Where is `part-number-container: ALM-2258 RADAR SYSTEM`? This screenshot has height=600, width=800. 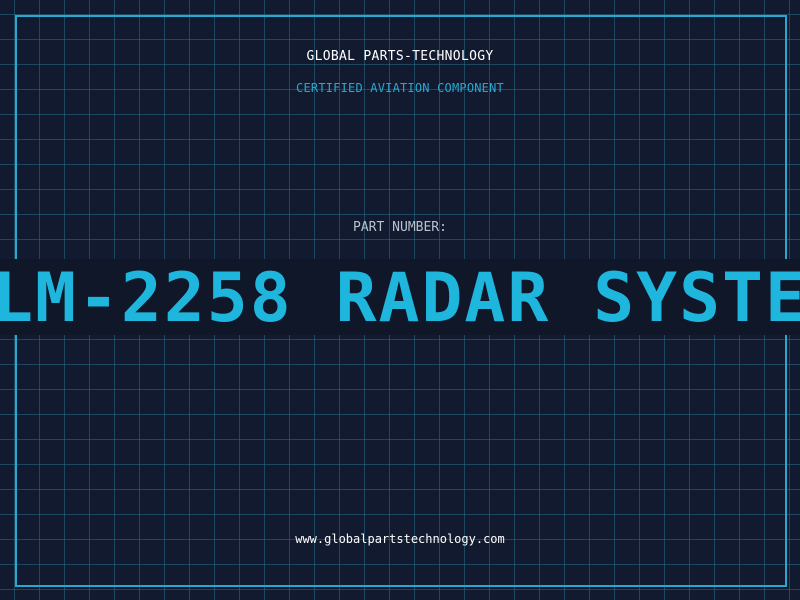
part-number-container: ALM-2258 RADAR SYSTEM is located at coordinates (400, 297).